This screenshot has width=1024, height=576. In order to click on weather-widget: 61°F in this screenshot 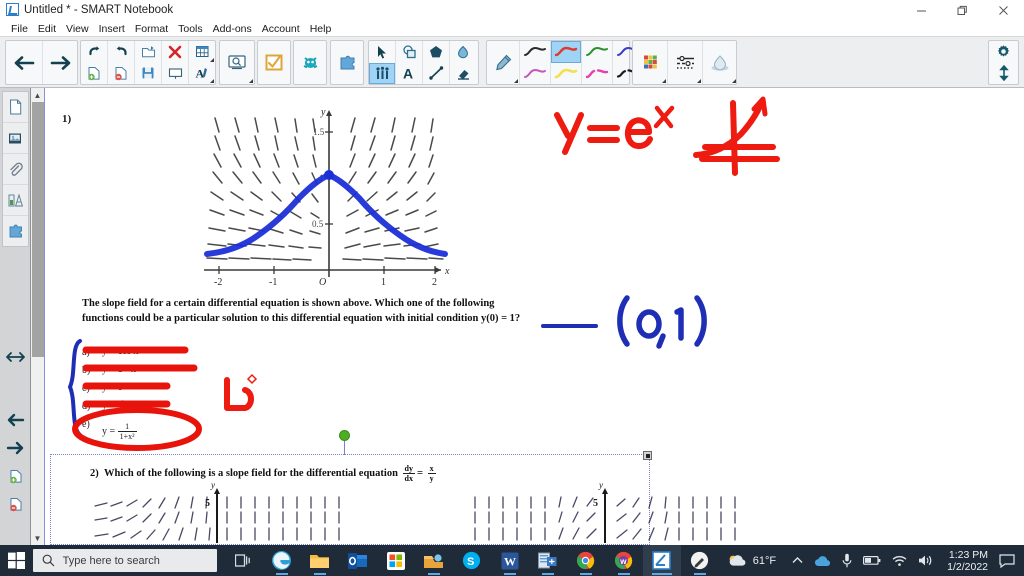, I will do `click(751, 560)`.